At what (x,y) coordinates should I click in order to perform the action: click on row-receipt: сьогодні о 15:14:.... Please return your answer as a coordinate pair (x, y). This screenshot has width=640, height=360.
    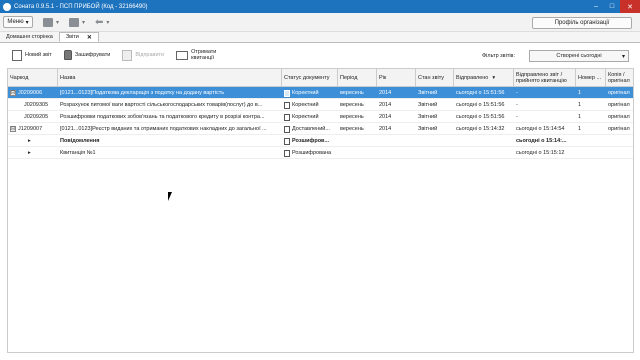
    Looking at the image, I should click on (541, 141).